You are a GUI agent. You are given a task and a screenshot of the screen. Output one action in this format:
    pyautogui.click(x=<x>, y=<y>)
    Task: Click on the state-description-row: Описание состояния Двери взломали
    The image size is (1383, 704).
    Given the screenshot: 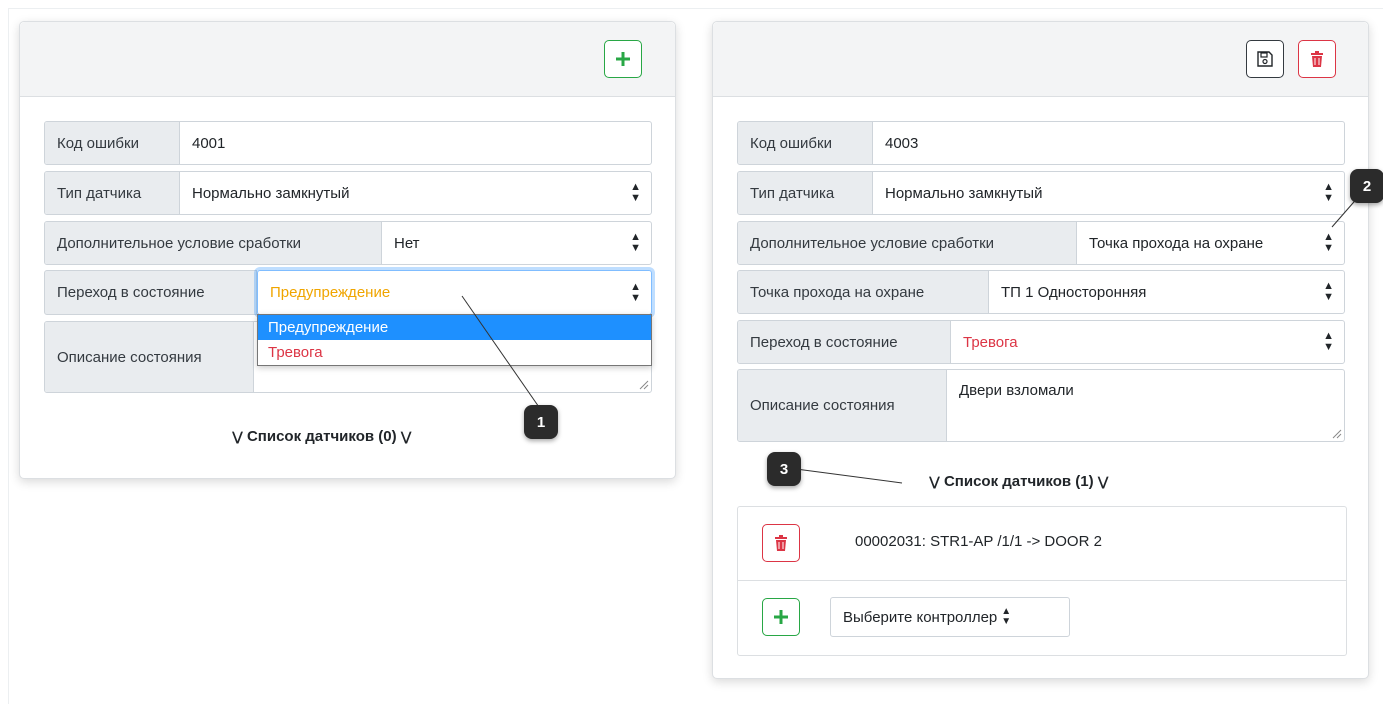 What is the action you would take?
    pyautogui.click(x=1041, y=405)
    